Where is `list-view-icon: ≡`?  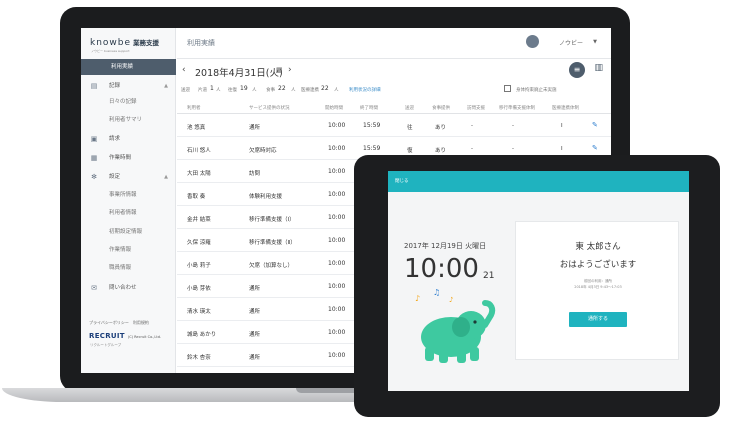 list-view-icon: ≡ is located at coordinates (577, 70).